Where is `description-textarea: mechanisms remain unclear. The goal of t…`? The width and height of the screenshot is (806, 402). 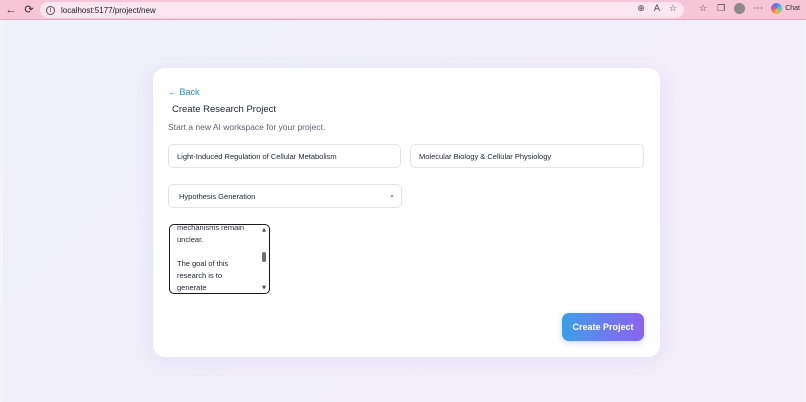 description-textarea: mechanisms remain unclear. The goal of t… is located at coordinates (219, 259).